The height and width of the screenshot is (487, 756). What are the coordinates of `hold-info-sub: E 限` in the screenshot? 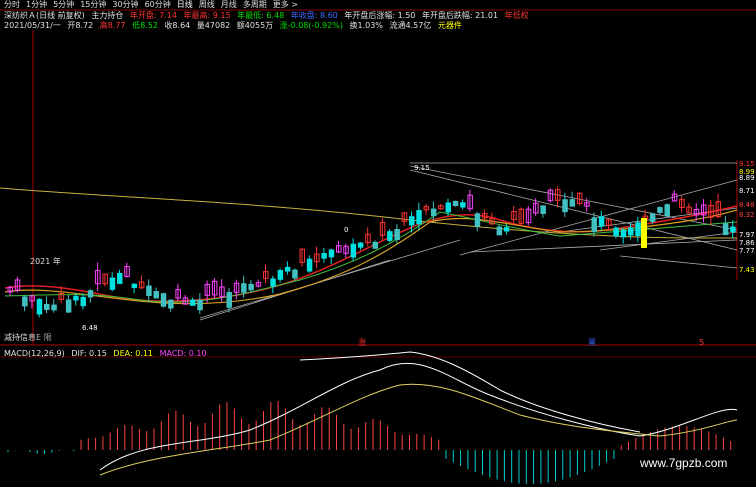 It's located at (44, 337).